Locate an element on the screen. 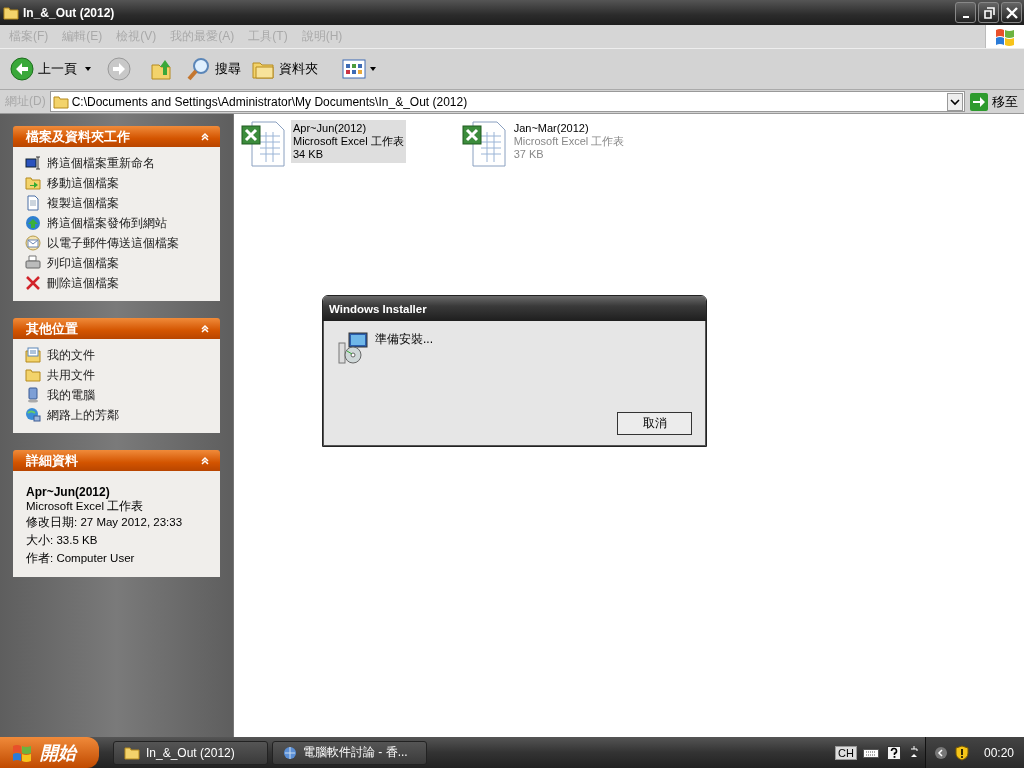  minimize-icon is located at coordinates (965, 16).